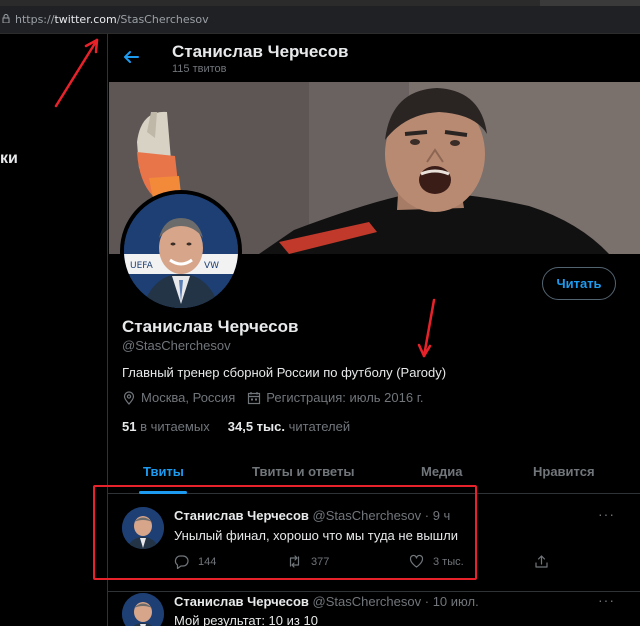 The image size is (640, 626). Describe the element at coordinates (210, 326) in the screenshot. I see `profile-name: Станислав Черчесов` at that location.